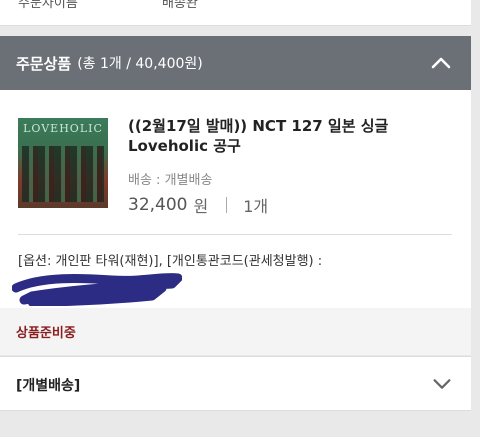 The image size is (480, 437). I want to click on chevron-down-icon, so click(442, 384).